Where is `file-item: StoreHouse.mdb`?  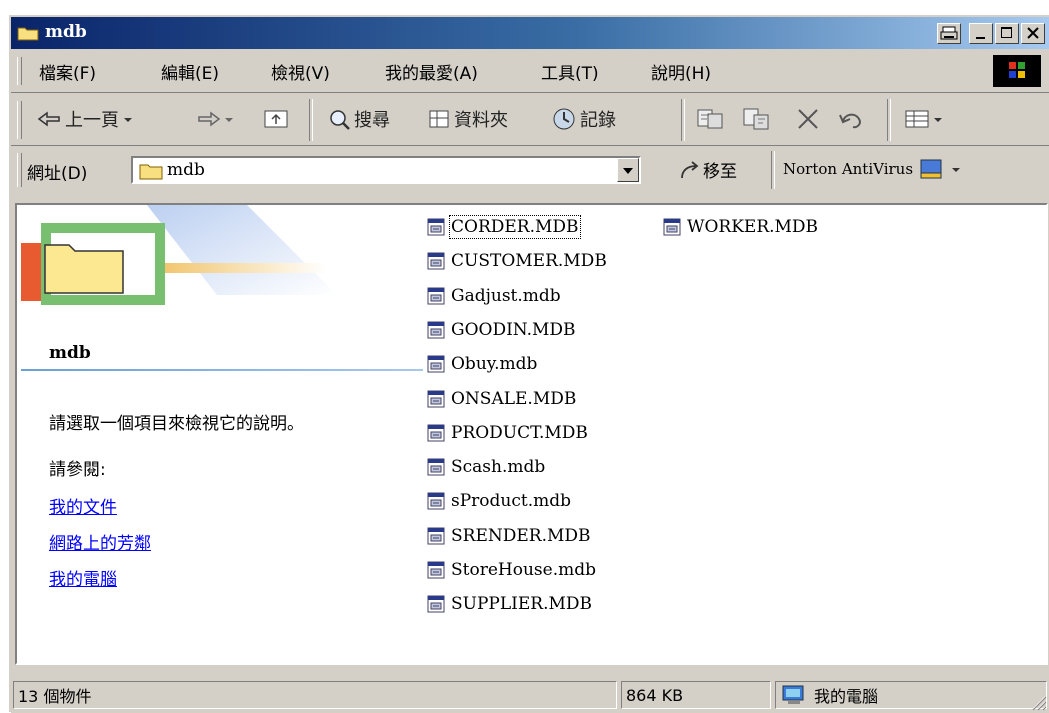
file-item: StoreHouse.mdb is located at coordinates (512, 570).